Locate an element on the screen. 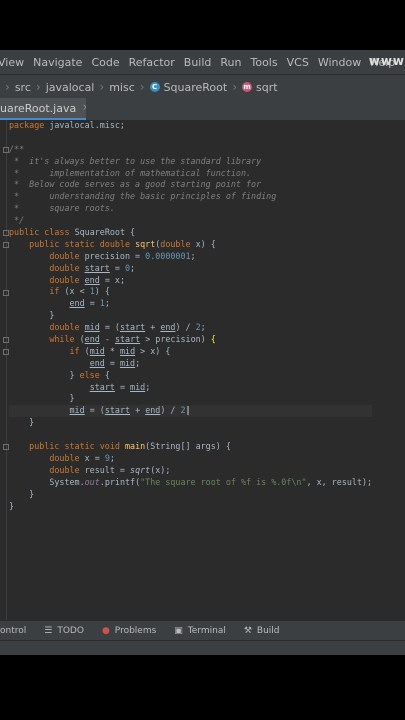 This screenshot has width=405, height=720. tab-squareroot-java: uareRoot.java × is located at coordinates (43, 109).